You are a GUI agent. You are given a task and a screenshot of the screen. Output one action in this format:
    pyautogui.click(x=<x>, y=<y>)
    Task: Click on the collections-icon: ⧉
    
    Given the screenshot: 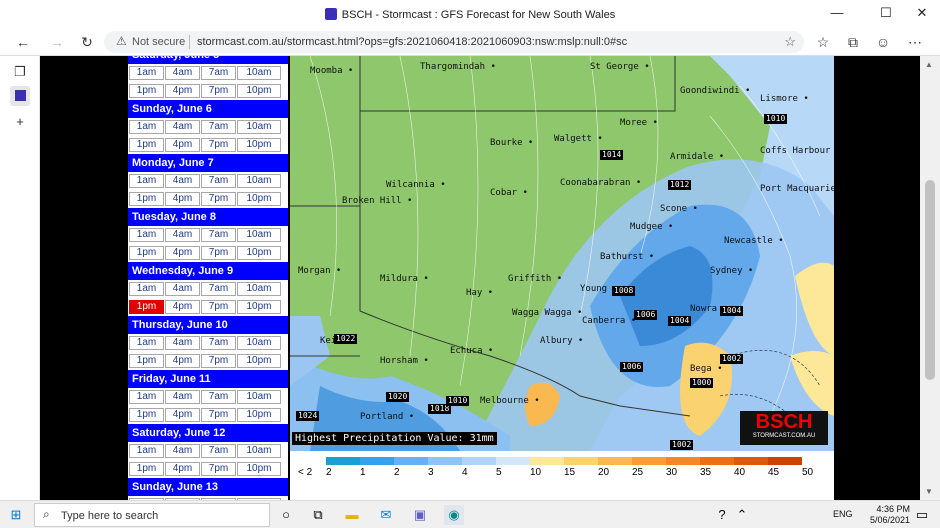 What is the action you would take?
    pyautogui.click(x=853, y=42)
    